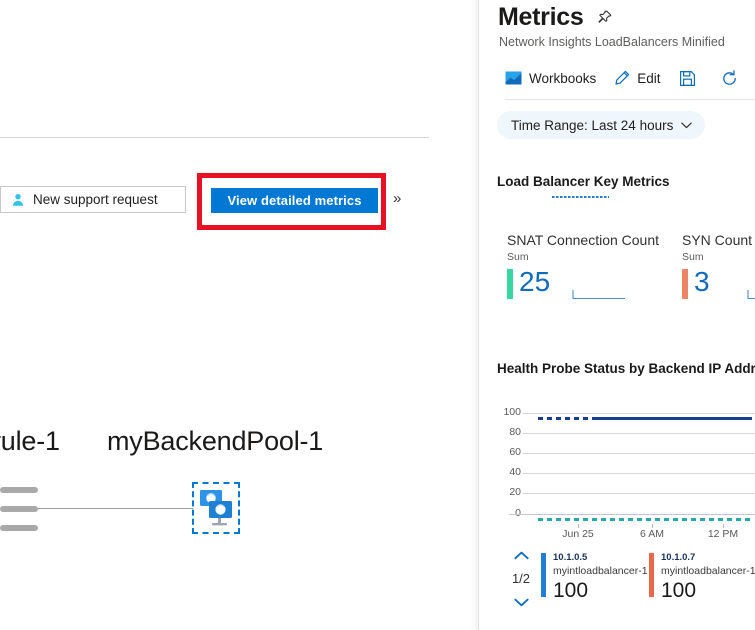 The width and height of the screenshot is (755, 630). I want to click on edit-button: Edit, so click(637, 78).